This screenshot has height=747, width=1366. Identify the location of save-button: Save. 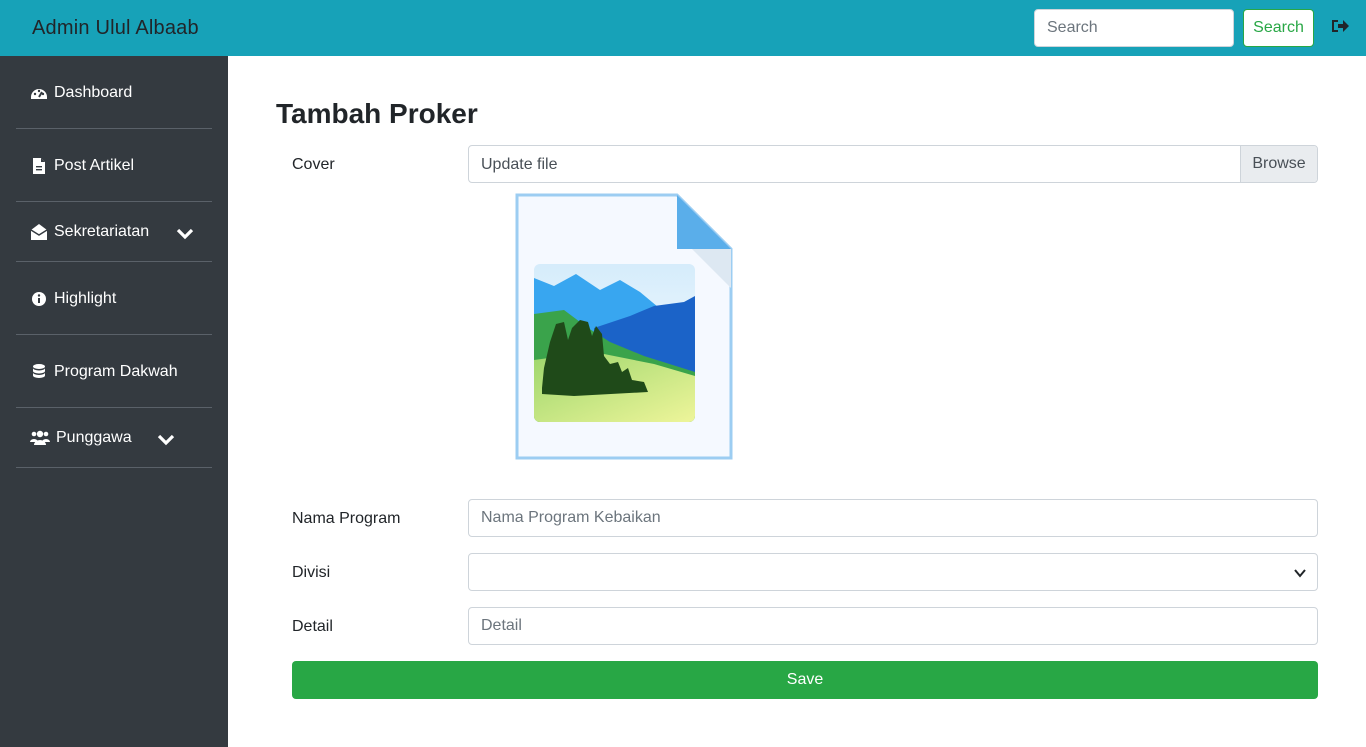
(805, 680).